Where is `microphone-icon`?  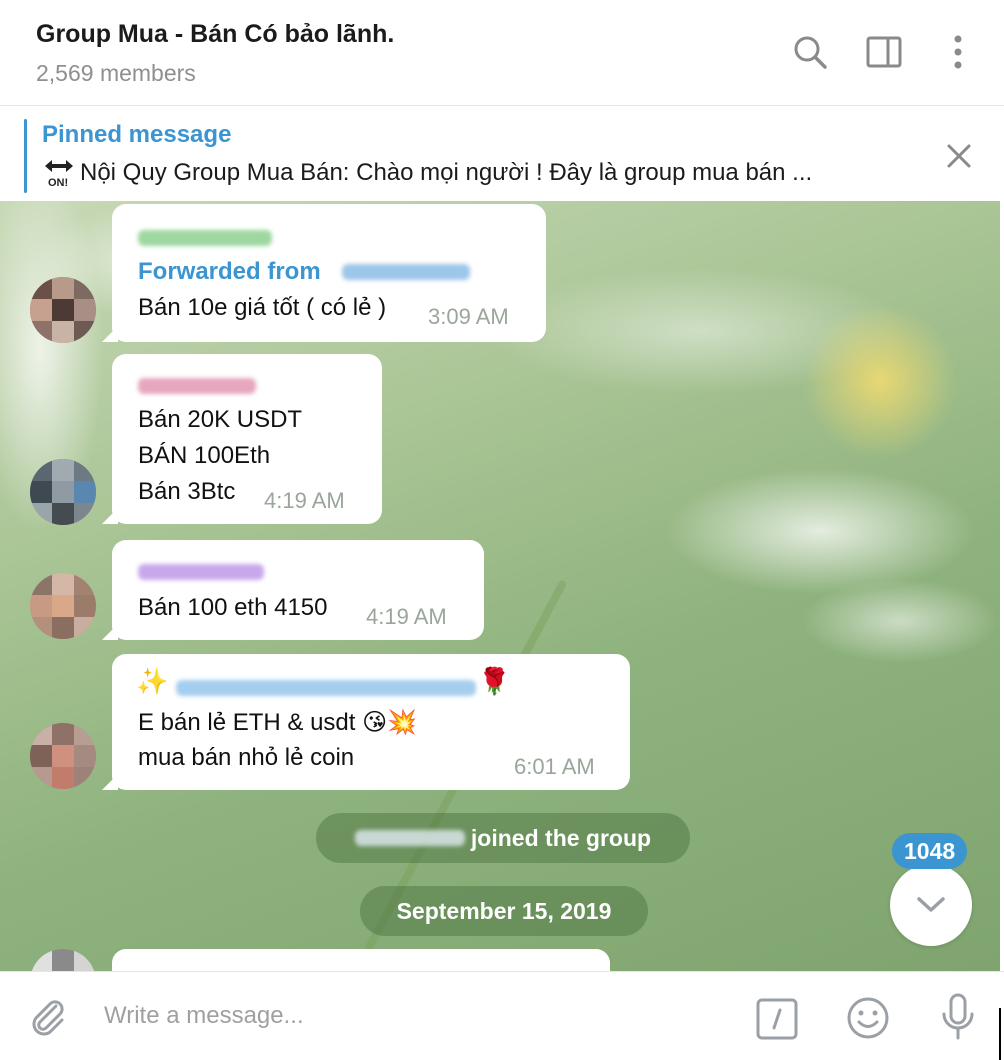 microphone-icon is located at coordinates (958, 1017).